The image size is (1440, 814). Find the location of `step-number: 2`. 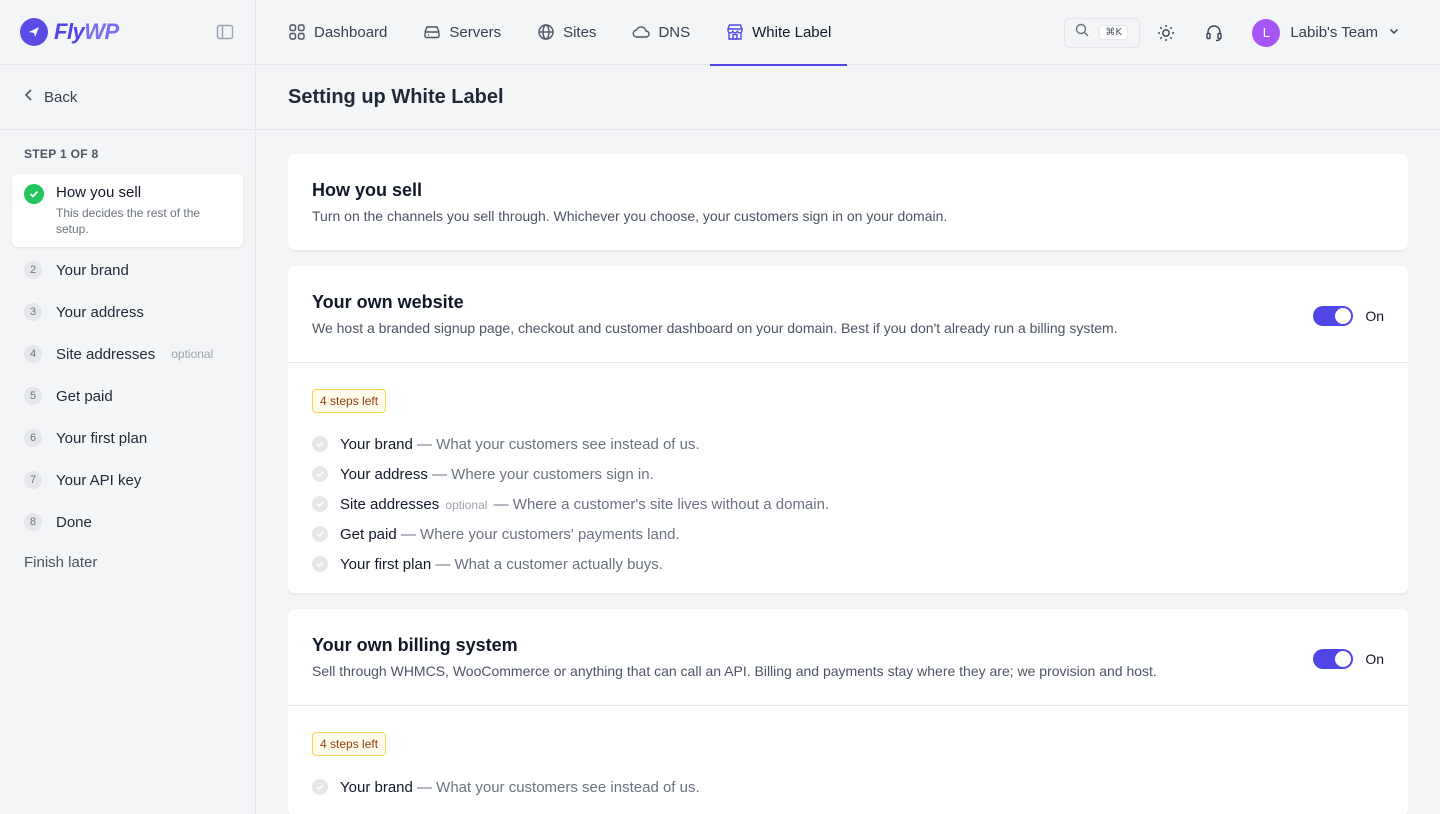

step-number: 2 is located at coordinates (33, 270).